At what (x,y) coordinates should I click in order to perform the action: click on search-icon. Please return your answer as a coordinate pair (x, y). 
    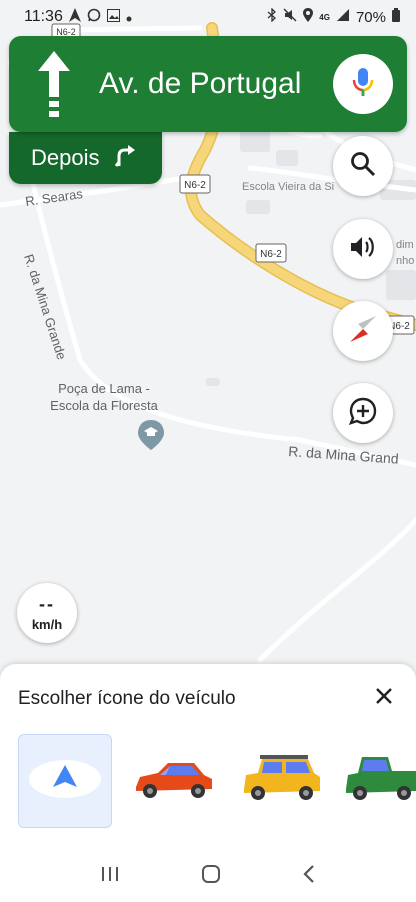
    Looking at the image, I should click on (363, 166).